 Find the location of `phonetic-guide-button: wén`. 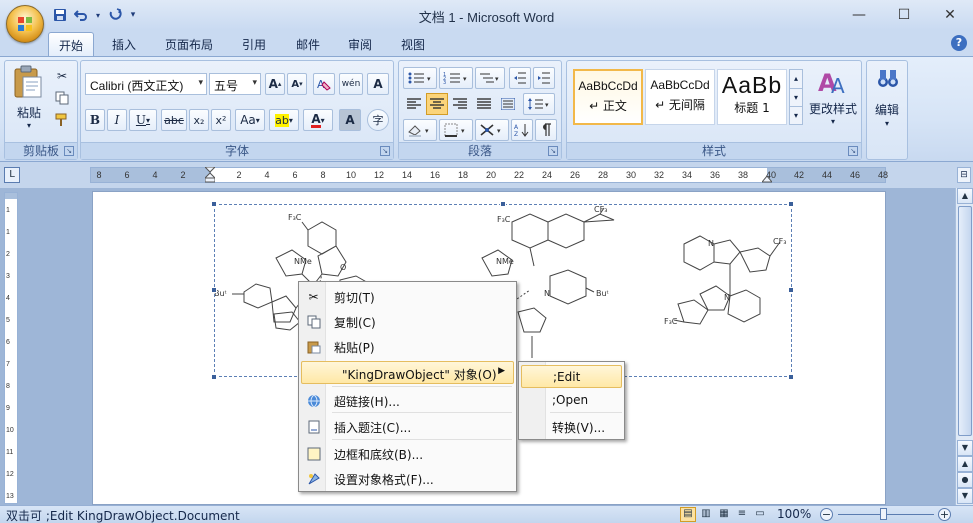

phonetic-guide-button: wén is located at coordinates (351, 84).